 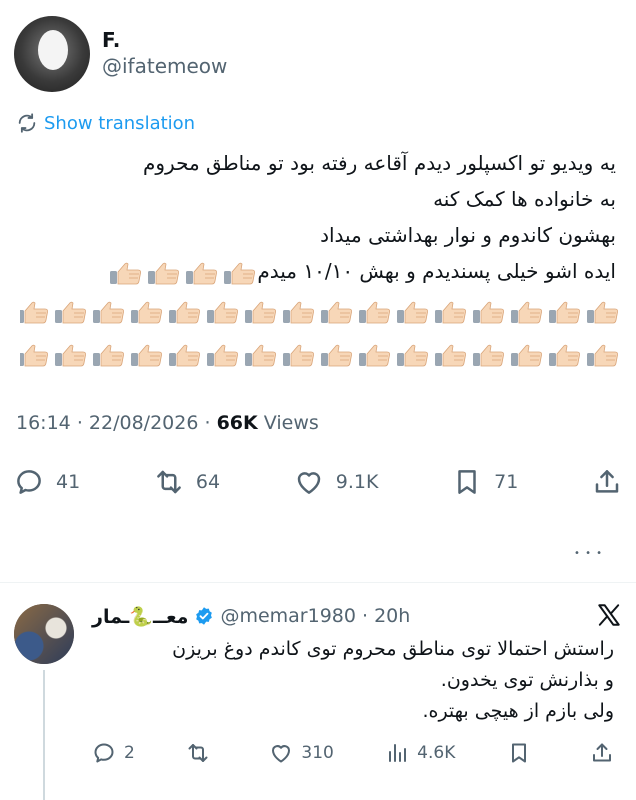 I want to click on more-options-dots: • • •, so click(x=588, y=553).